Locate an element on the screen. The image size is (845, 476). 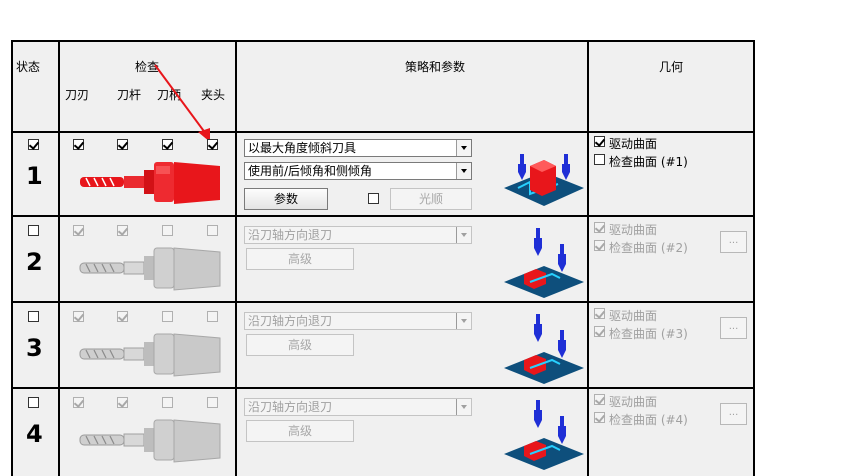
row1-tilt-select: 使用前/后倾角和侧倾角 is located at coordinates (358, 171).